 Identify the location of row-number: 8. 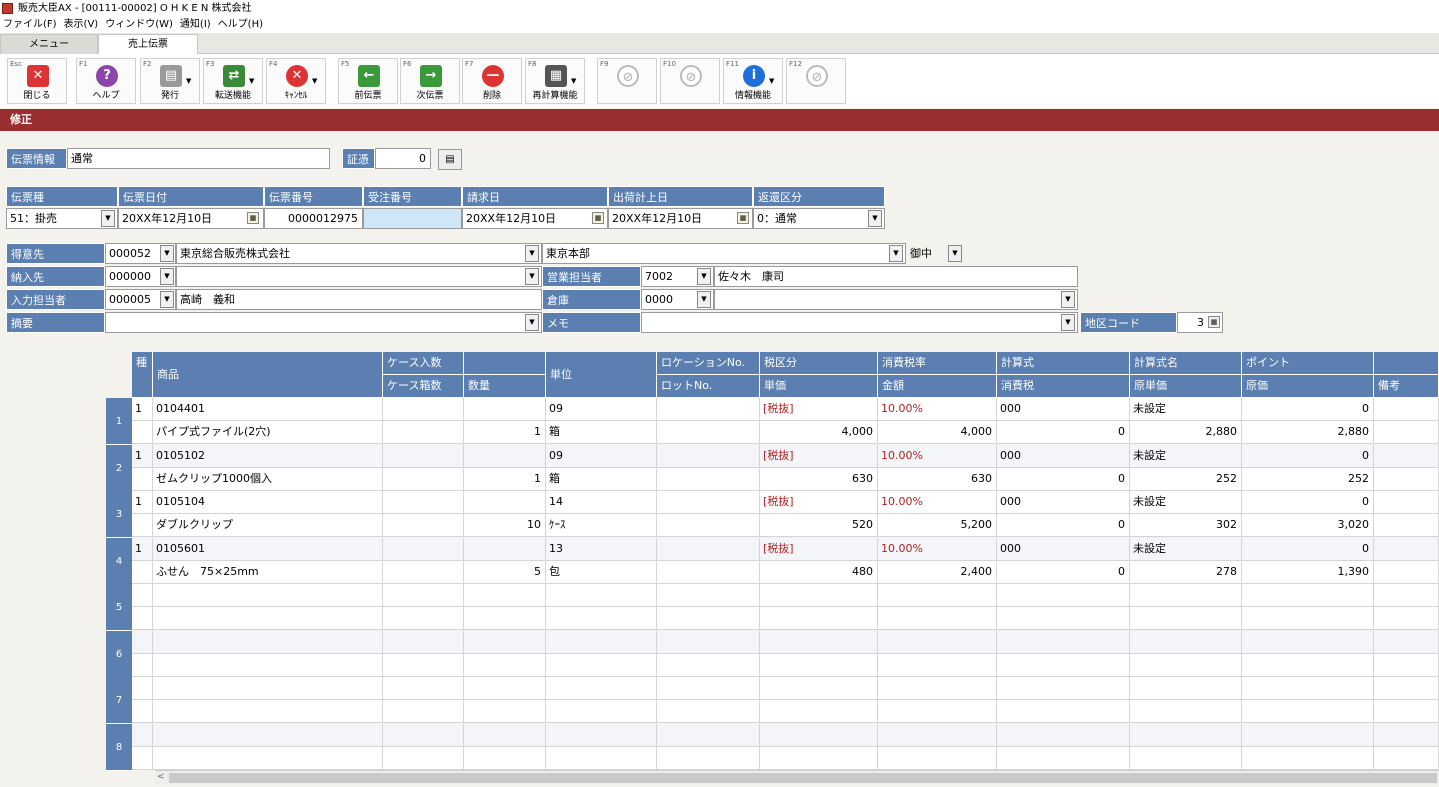
(119, 747).